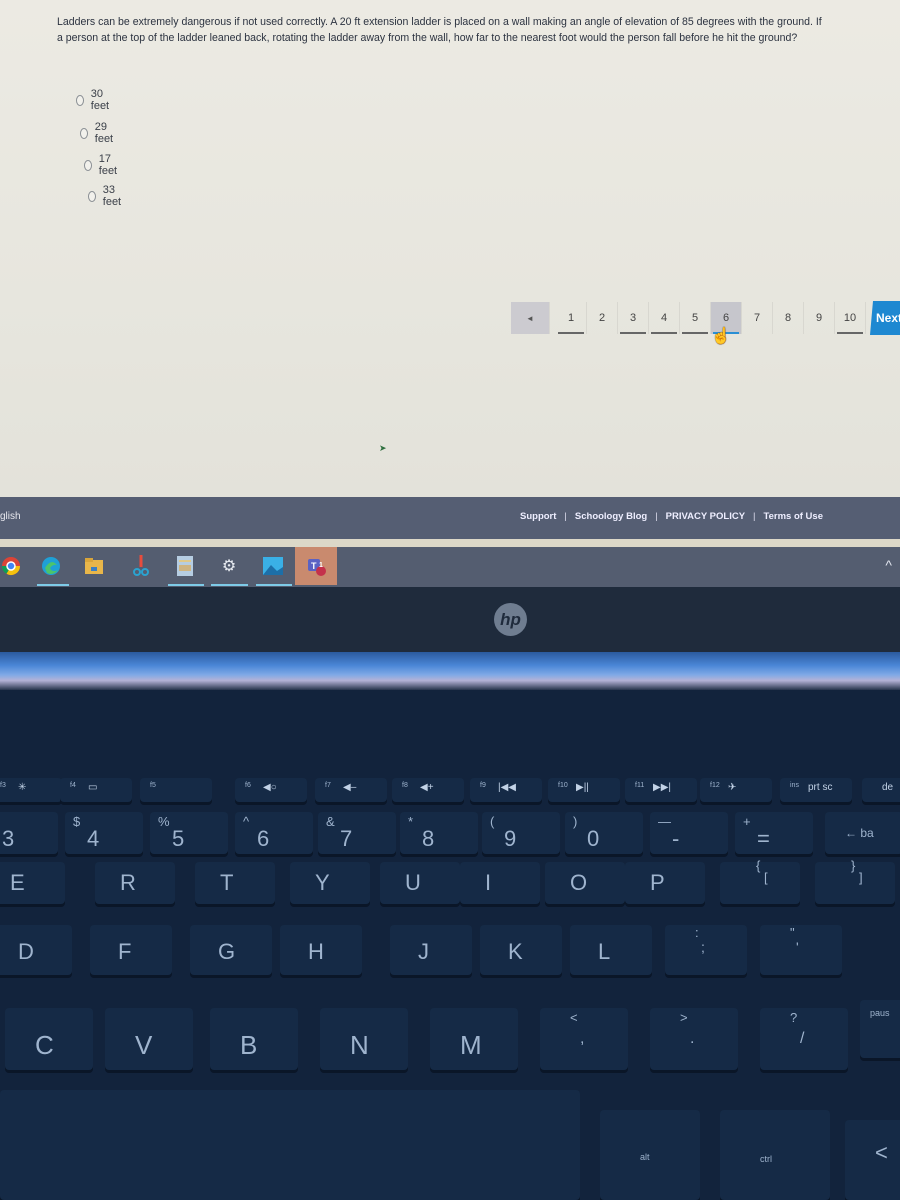 The height and width of the screenshot is (1200, 900). Describe the element at coordinates (185, 566) in the screenshot. I see `notepad-icon` at that location.